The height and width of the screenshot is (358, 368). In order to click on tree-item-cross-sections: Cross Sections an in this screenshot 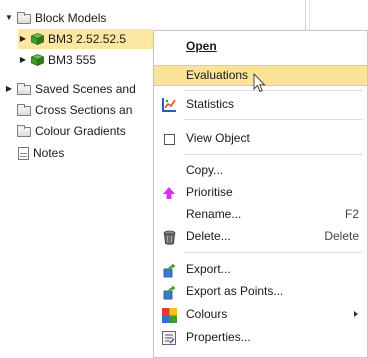, I will do `click(74, 110)`.